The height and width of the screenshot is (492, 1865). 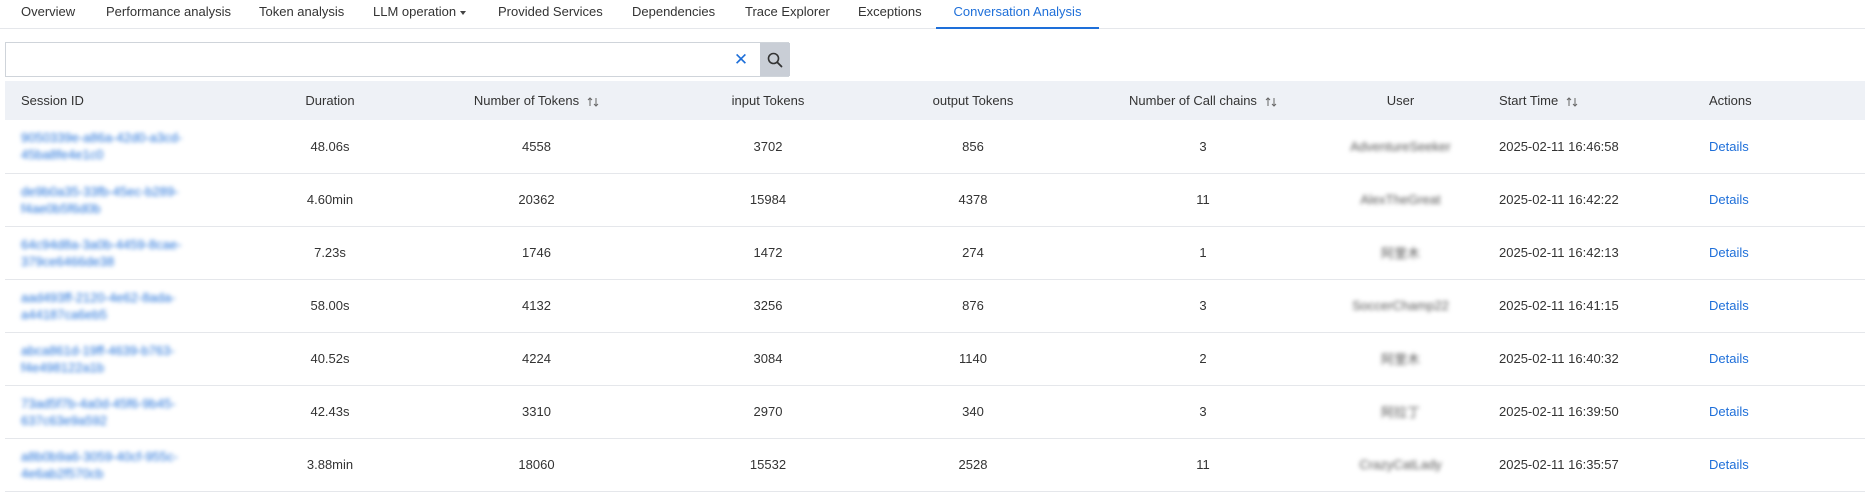 What do you see at coordinates (330, 411) in the screenshot?
I see `duration-cell: 42.43s` at bounding box center [330, 411].